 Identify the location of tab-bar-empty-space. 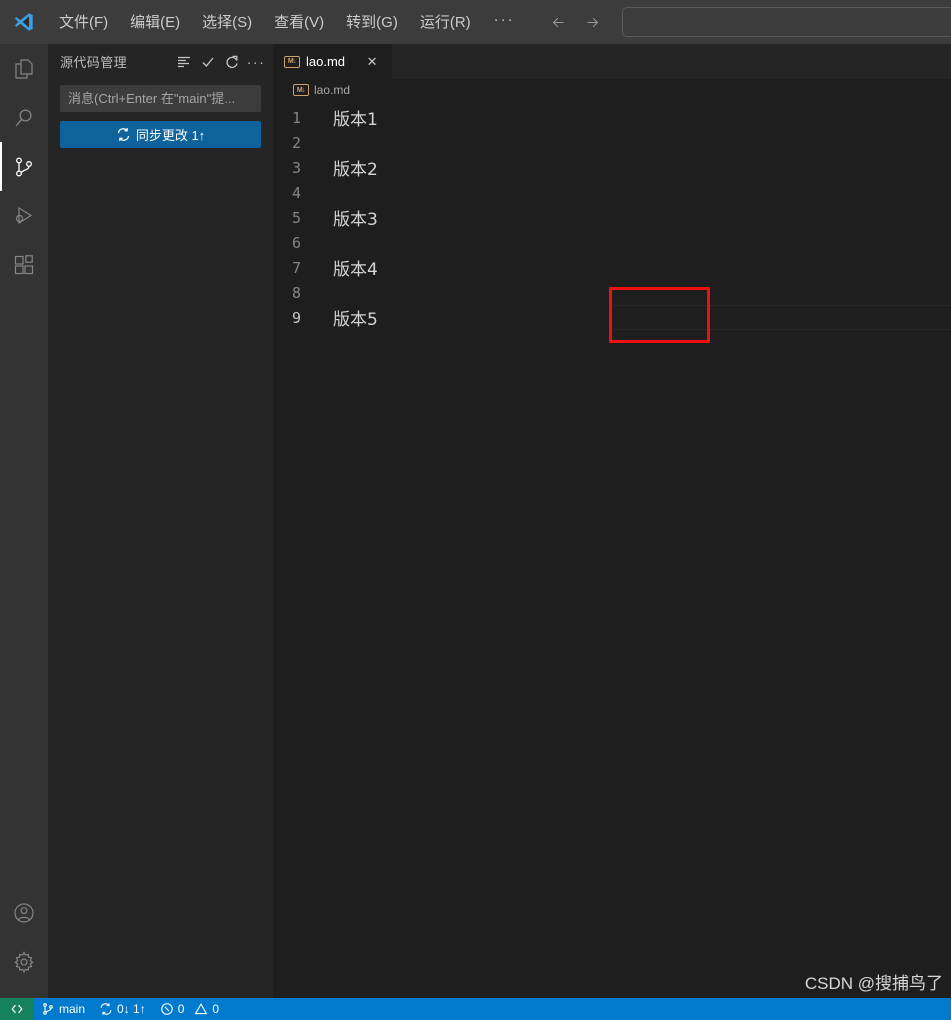
(672, 61).